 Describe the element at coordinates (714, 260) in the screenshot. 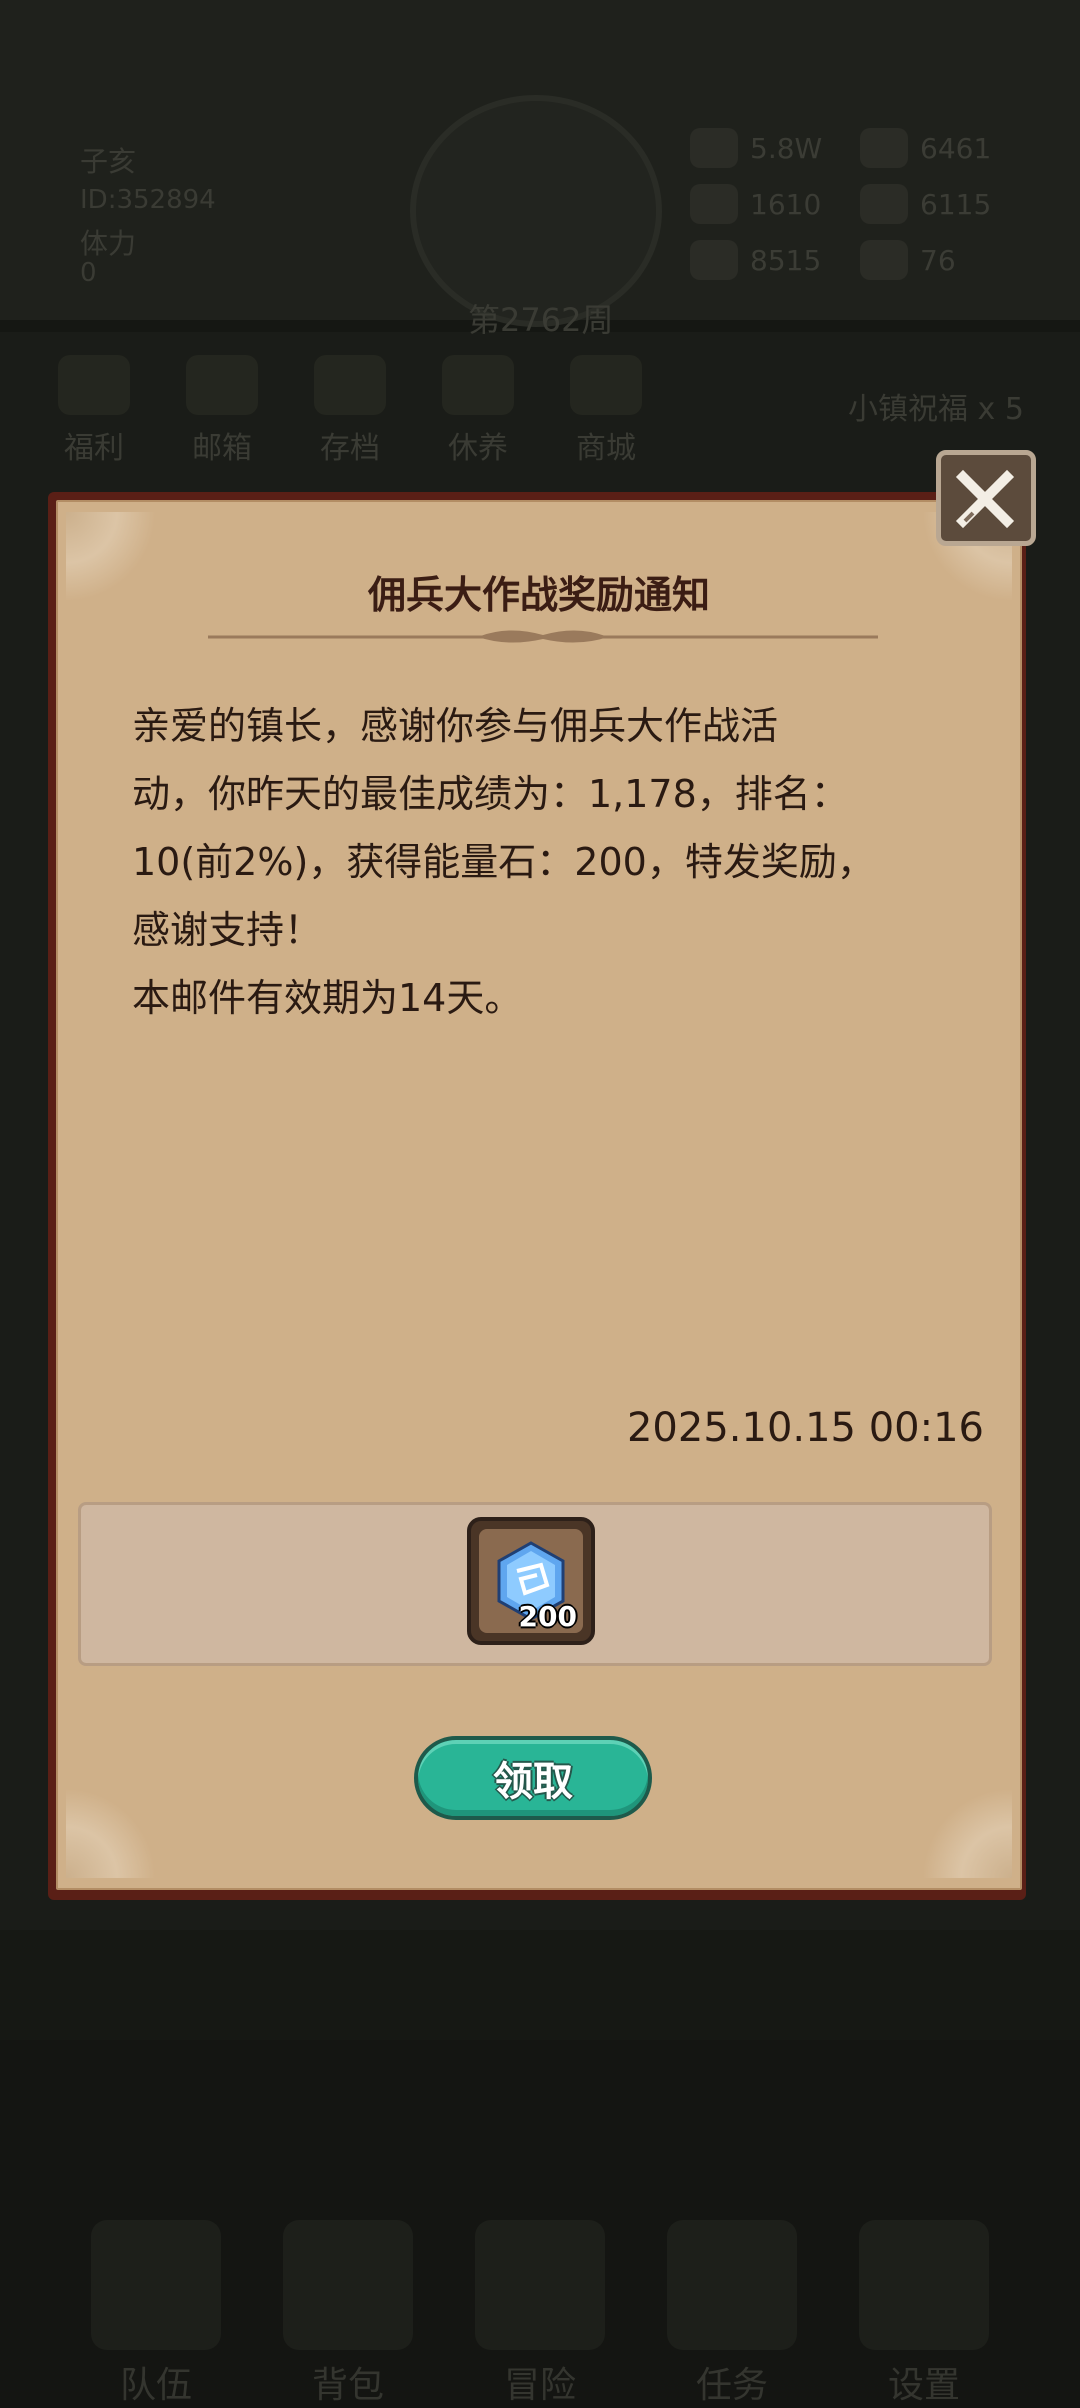

I see `food-icon` at that location.